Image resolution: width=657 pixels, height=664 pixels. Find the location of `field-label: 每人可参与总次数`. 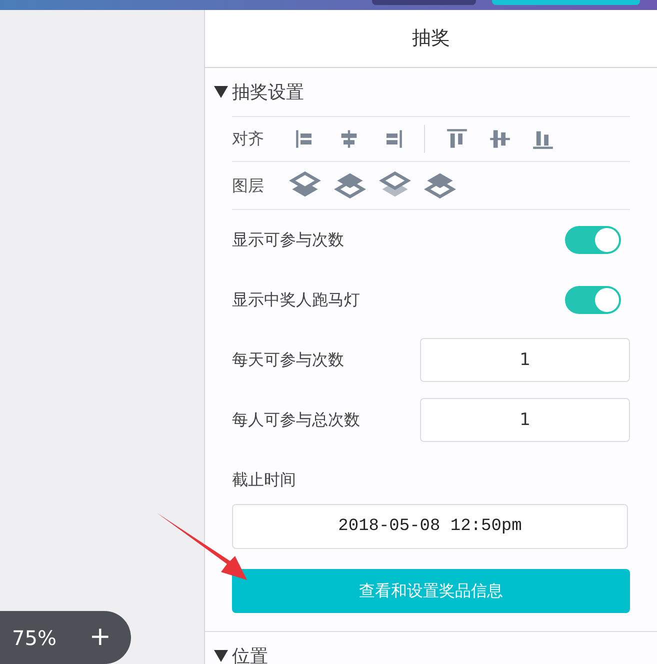

field-label: 每人可参与总次数 is located at coordinates (296, 420).